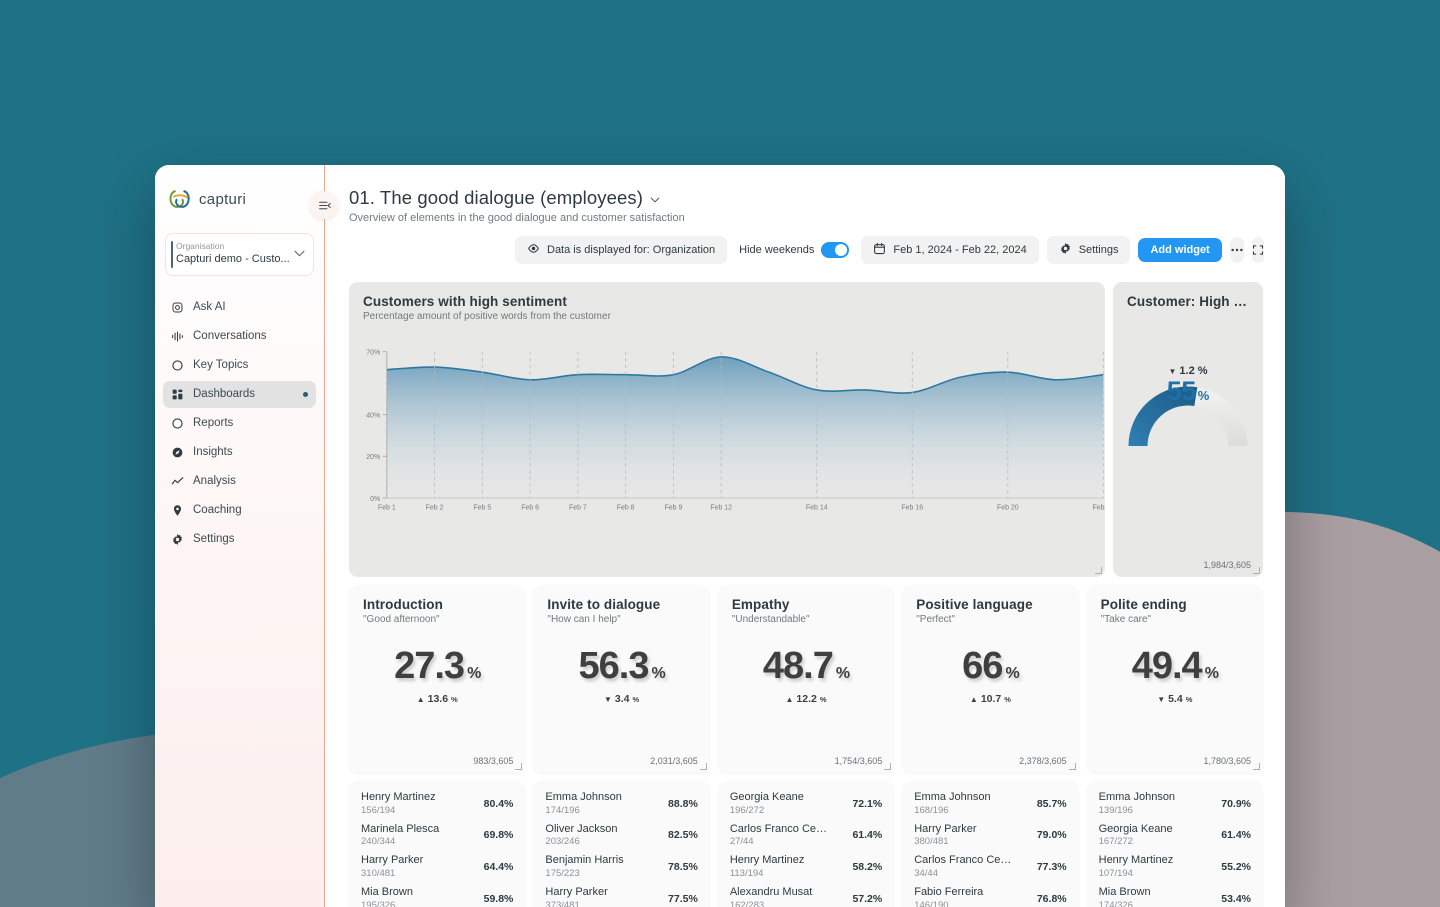 This screenshot has width=1440, height=907. What do you see at coordinates (177, 539) in the screenshot?
I see `gear-icon` at bounding box center [177, 539].